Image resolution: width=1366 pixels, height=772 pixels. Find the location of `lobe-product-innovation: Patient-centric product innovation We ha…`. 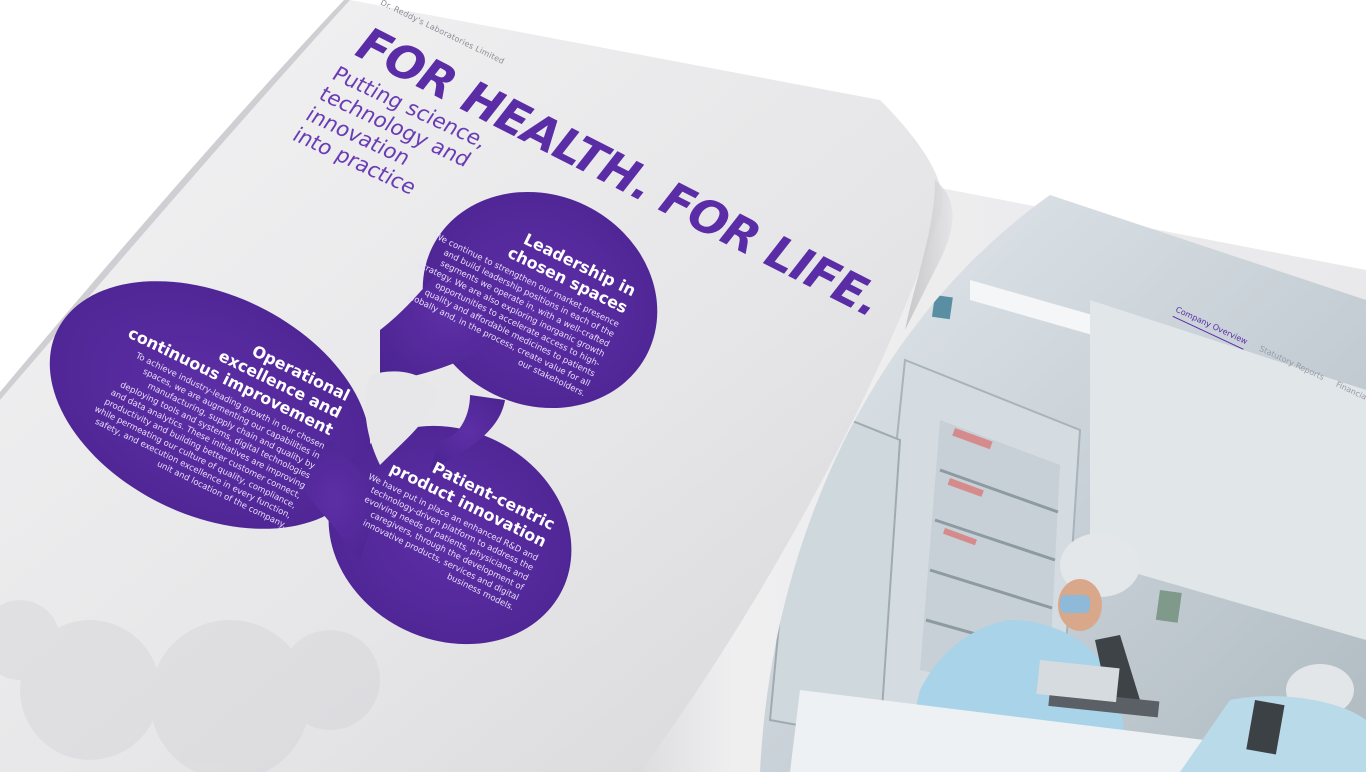

lobe-product-innovation: Patient-centric product innovation We ha… is located at coordinates (445, 522).